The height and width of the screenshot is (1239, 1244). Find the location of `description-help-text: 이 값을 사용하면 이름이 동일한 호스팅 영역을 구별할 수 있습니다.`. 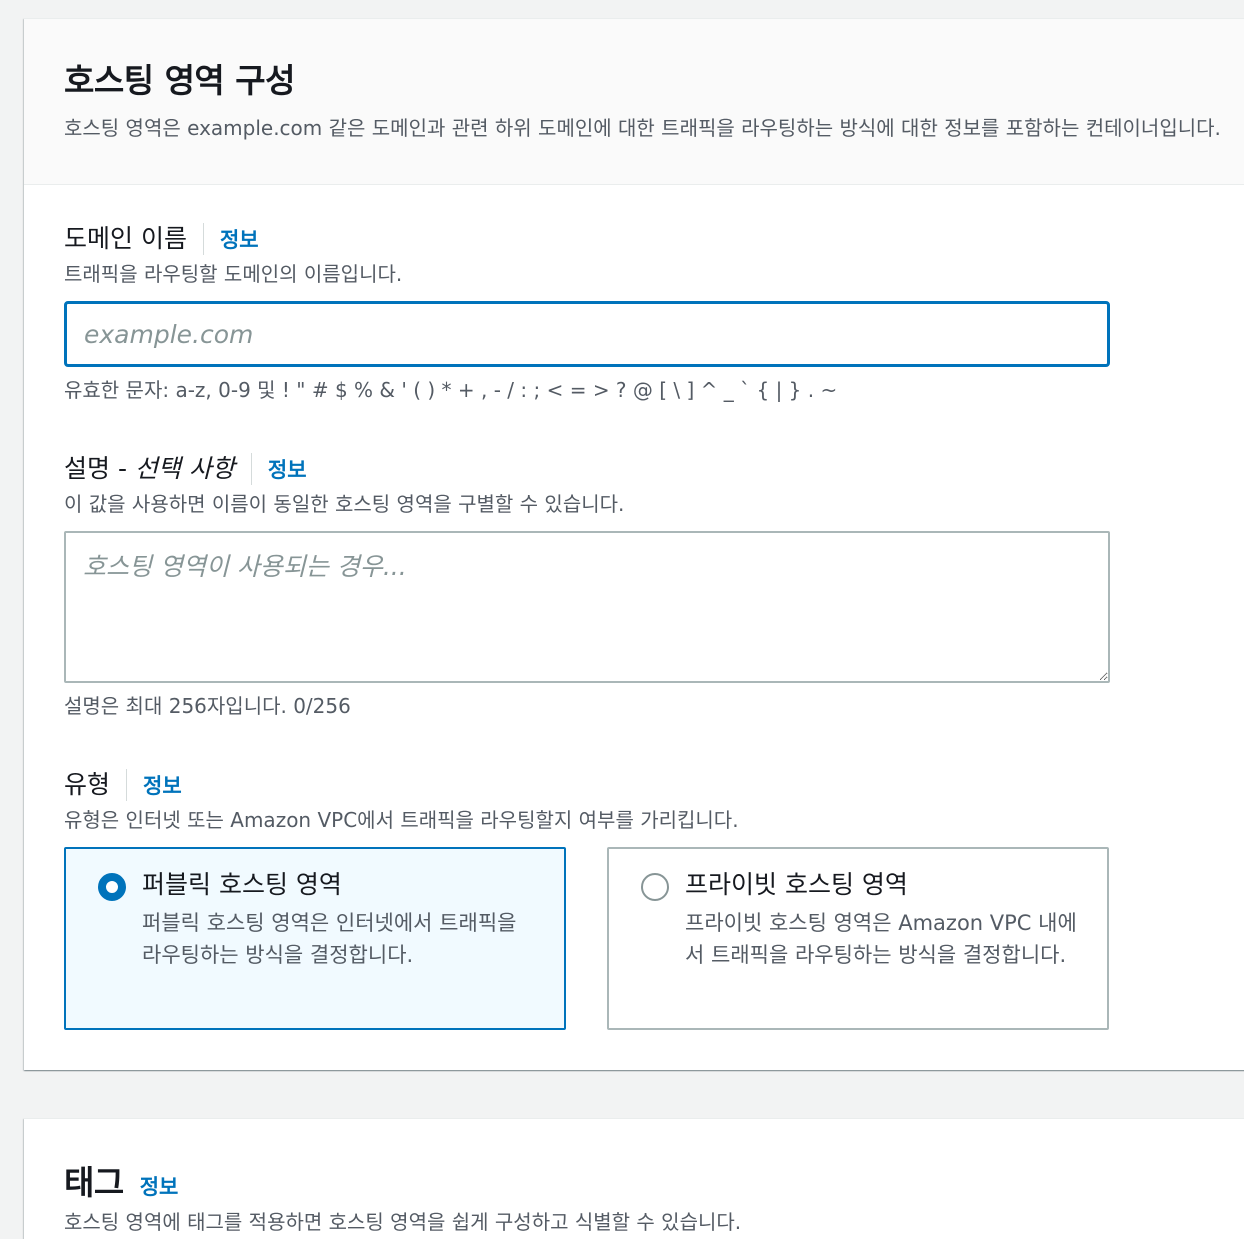

description-help-text: 이 값을 사용하면 이름이 동일한 호스팅 영역을 구별할 수 있습니다. is located at coordinates (344, 504).